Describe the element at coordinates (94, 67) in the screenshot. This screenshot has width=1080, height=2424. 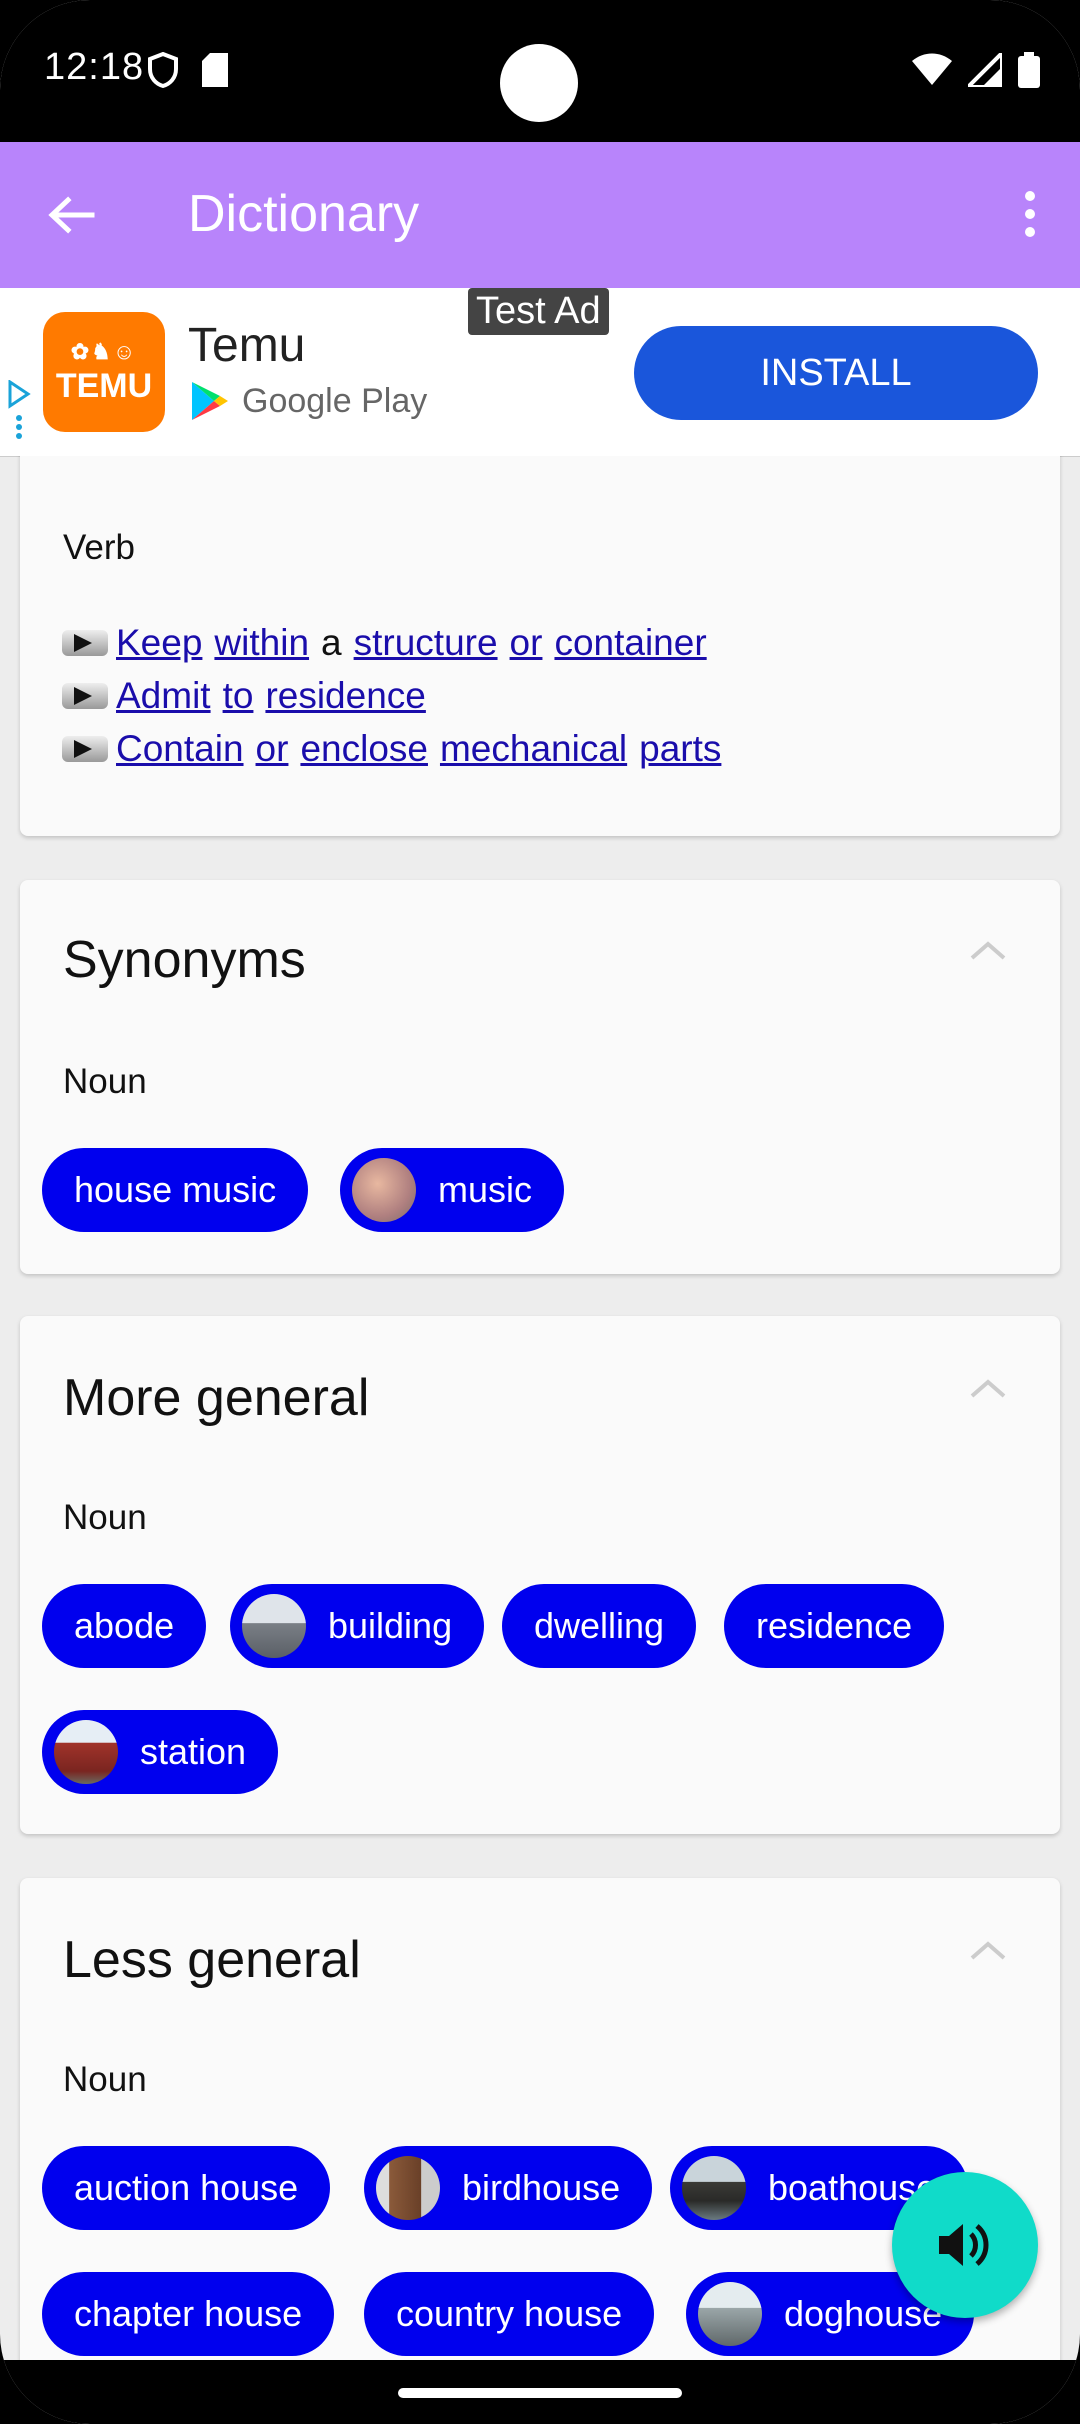
I see `status-time: 12:18` at that location.